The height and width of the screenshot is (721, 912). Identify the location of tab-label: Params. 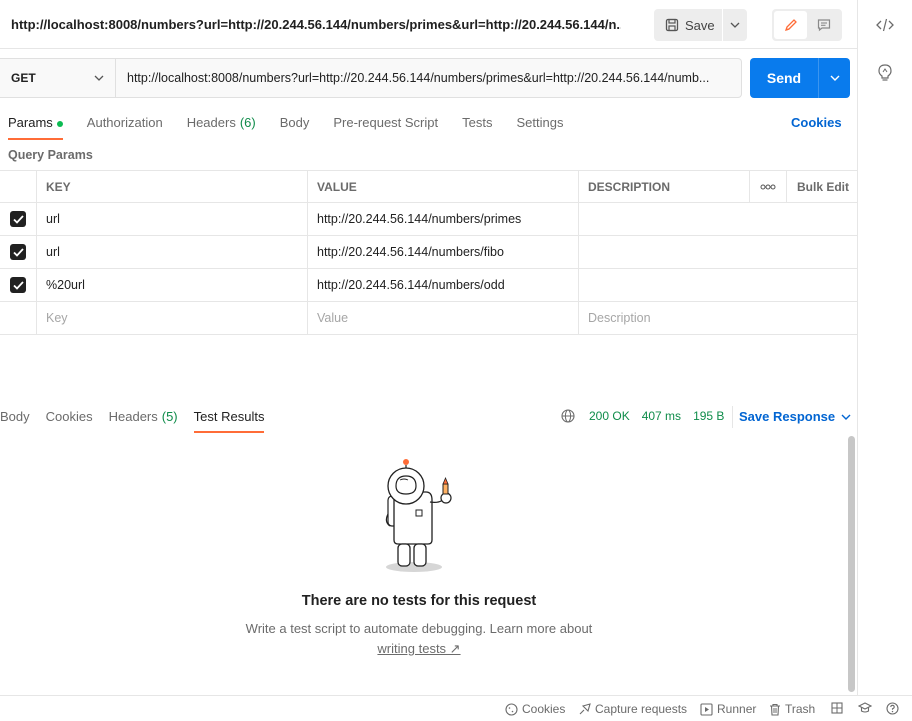
(30, 122).